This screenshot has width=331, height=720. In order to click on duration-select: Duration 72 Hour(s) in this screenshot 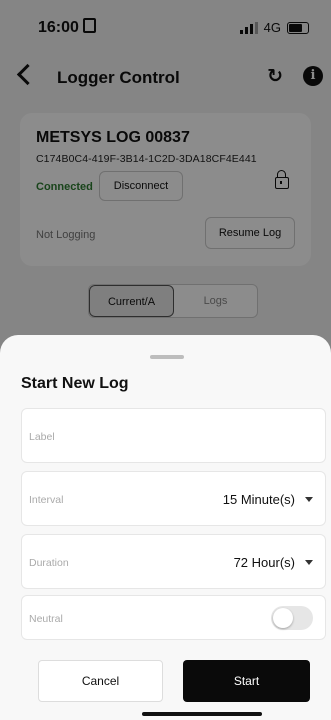, I will do `click(173, 561)`.